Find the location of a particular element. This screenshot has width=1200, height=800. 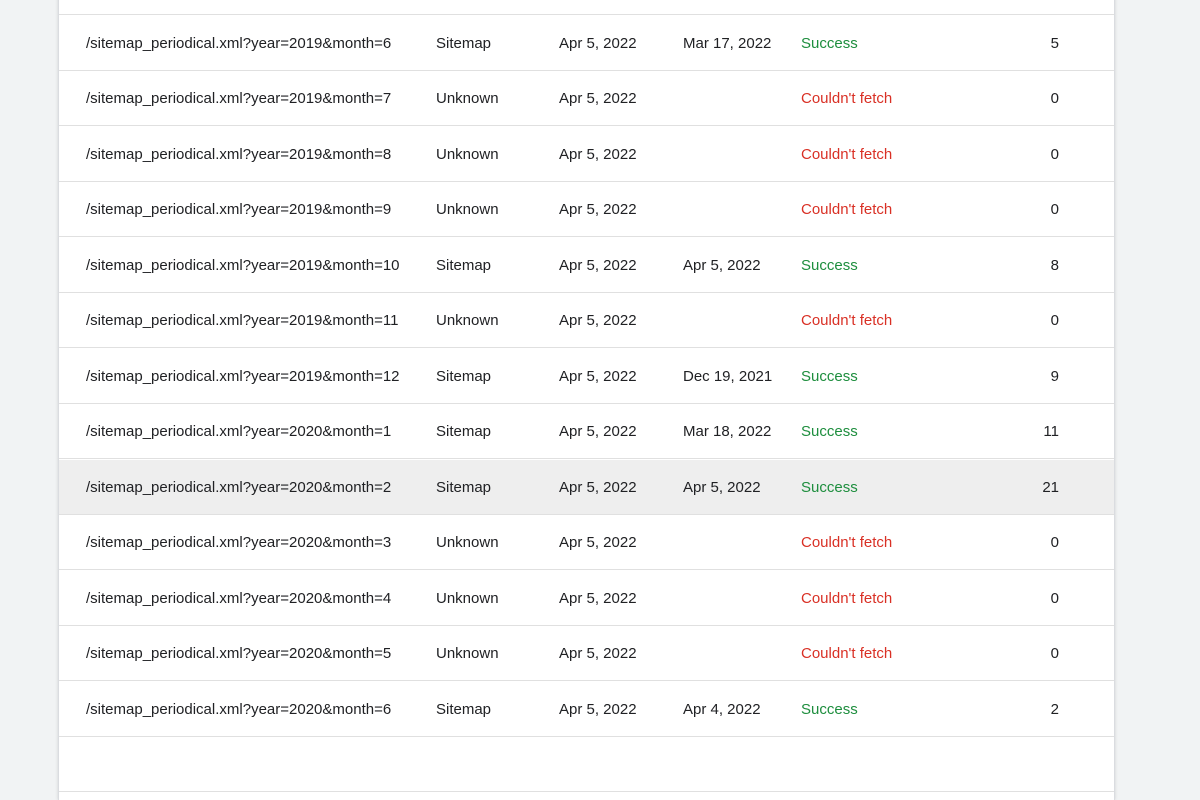

discovered-urls-cell: 2 is located at coordinates (1054, 709).